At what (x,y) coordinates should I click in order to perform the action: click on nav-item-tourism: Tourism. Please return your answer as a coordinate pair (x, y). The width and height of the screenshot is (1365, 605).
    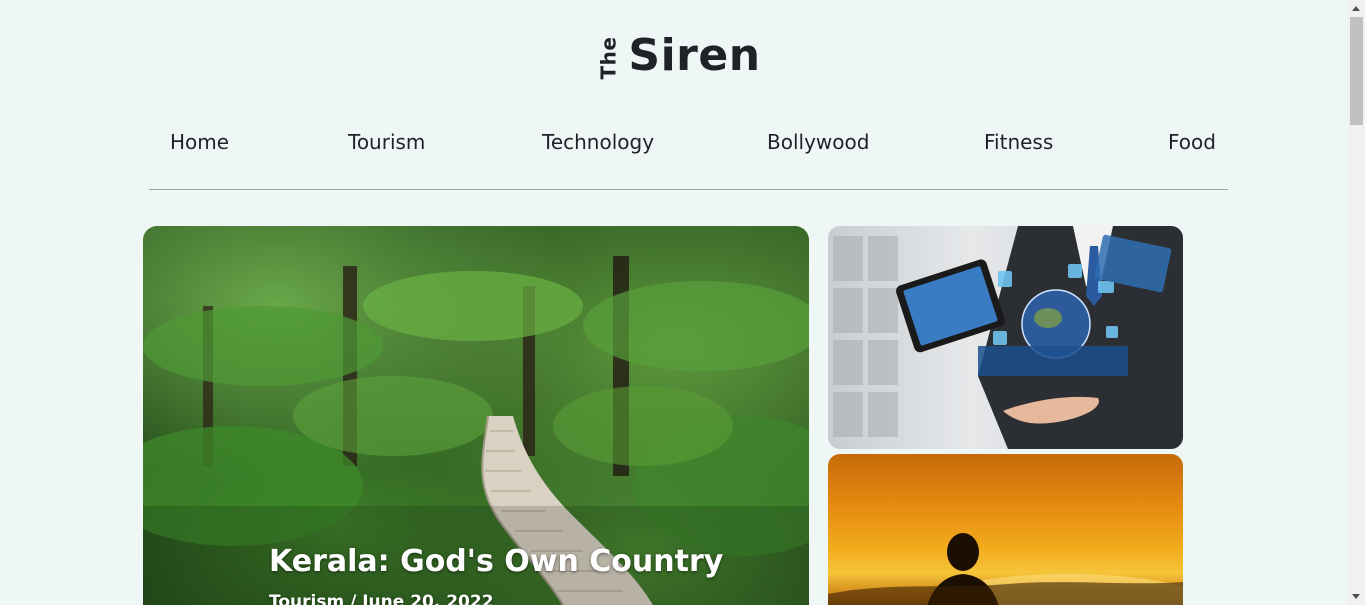
    Looking at the image, I should click on (386, 142).